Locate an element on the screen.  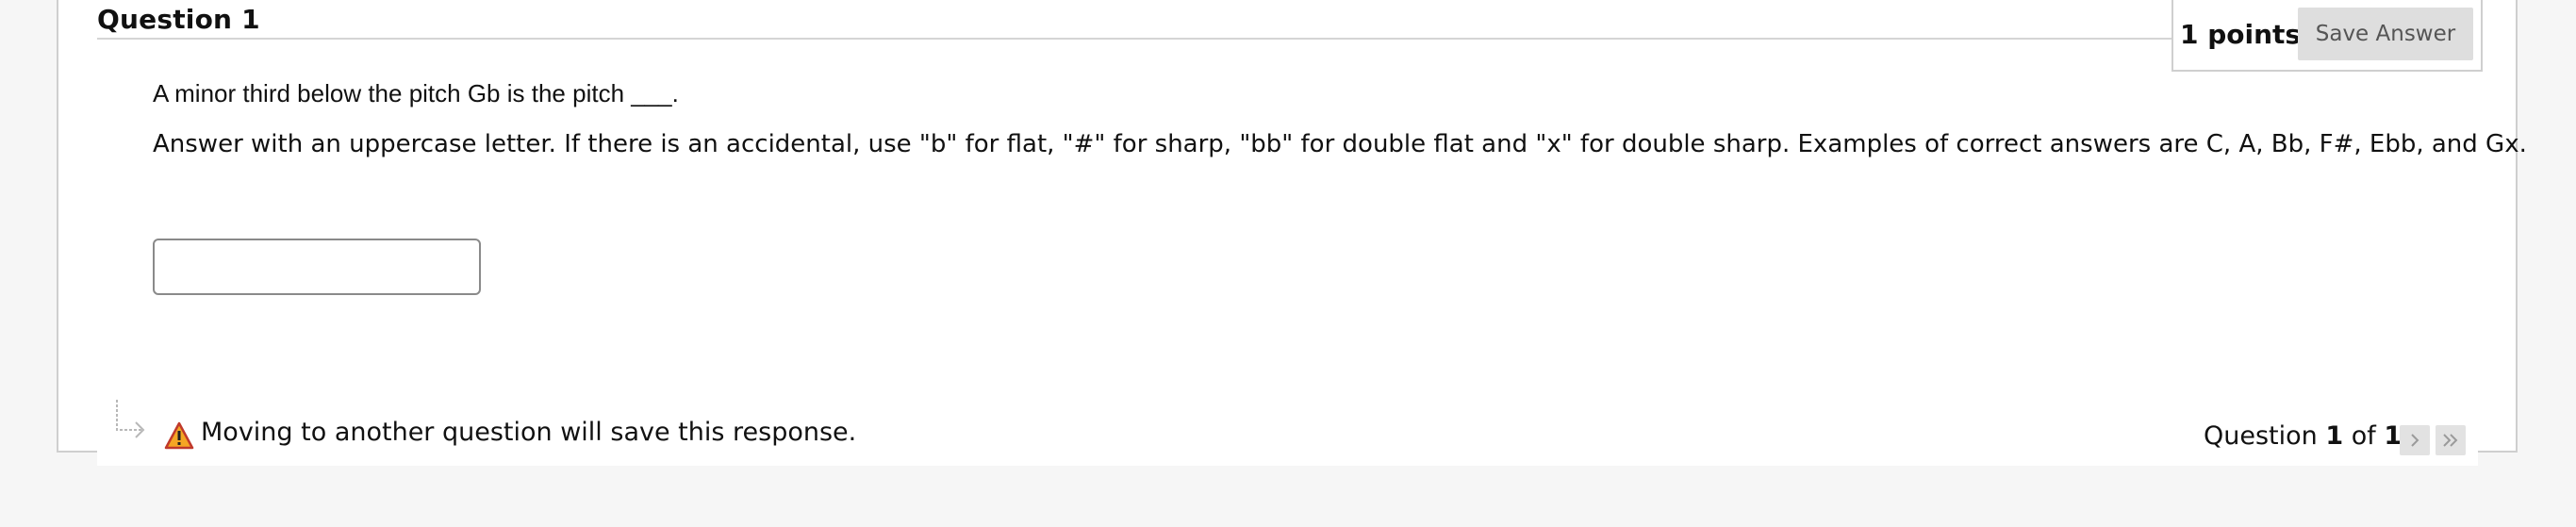
last-question-button is located at coordinates (2451, 440).